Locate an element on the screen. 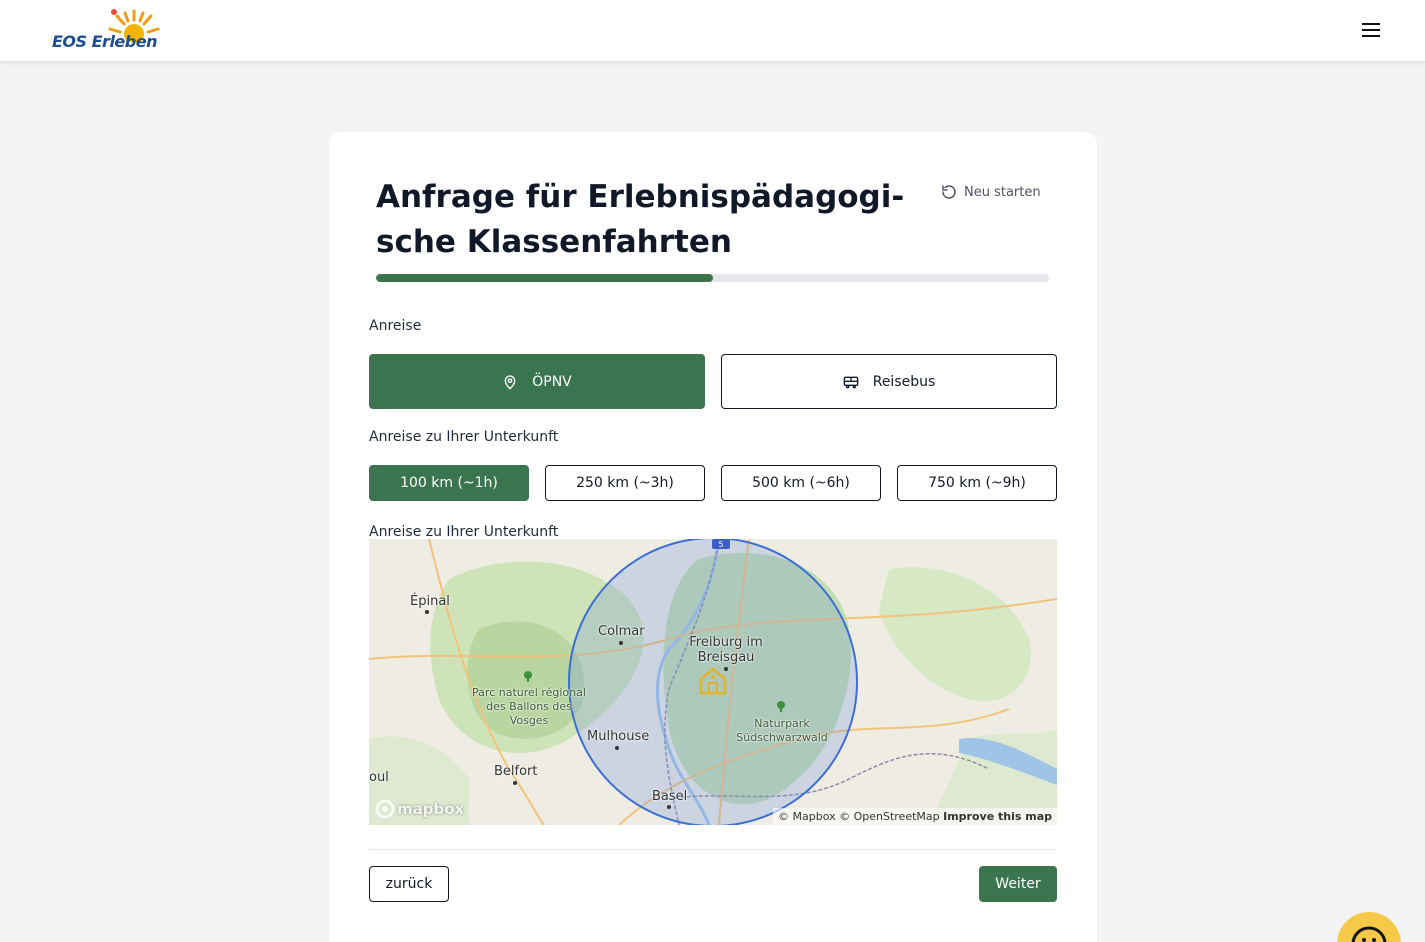  improve-map-link: Improve this map is located at coordinates (997, 816).